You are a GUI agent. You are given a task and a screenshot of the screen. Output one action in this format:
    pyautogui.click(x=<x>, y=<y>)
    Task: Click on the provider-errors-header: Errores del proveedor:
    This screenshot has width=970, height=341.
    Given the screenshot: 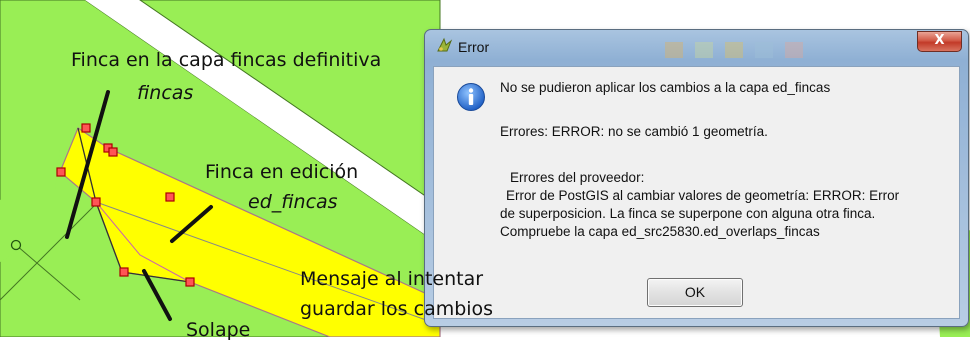 What is the action you would take?
    pyautogui.click(x=577, y=177)
    